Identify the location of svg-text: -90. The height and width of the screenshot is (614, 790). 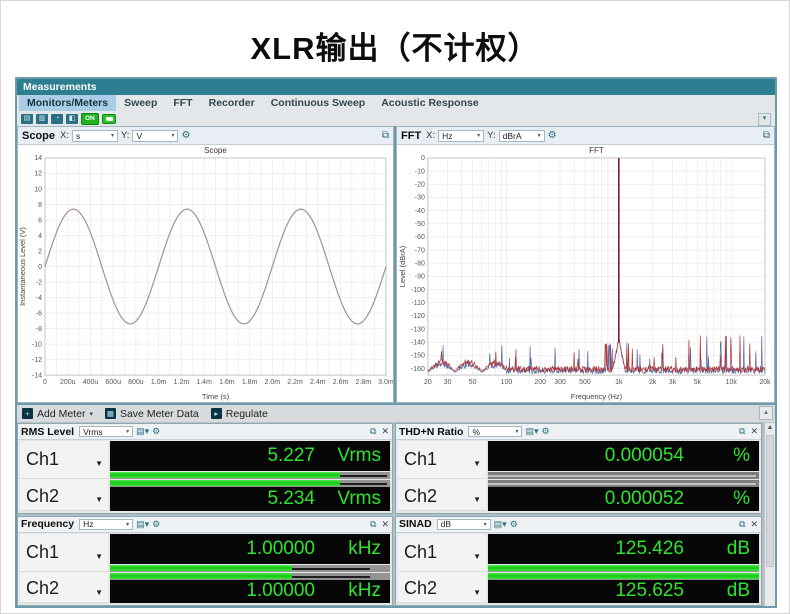
(420, 277).